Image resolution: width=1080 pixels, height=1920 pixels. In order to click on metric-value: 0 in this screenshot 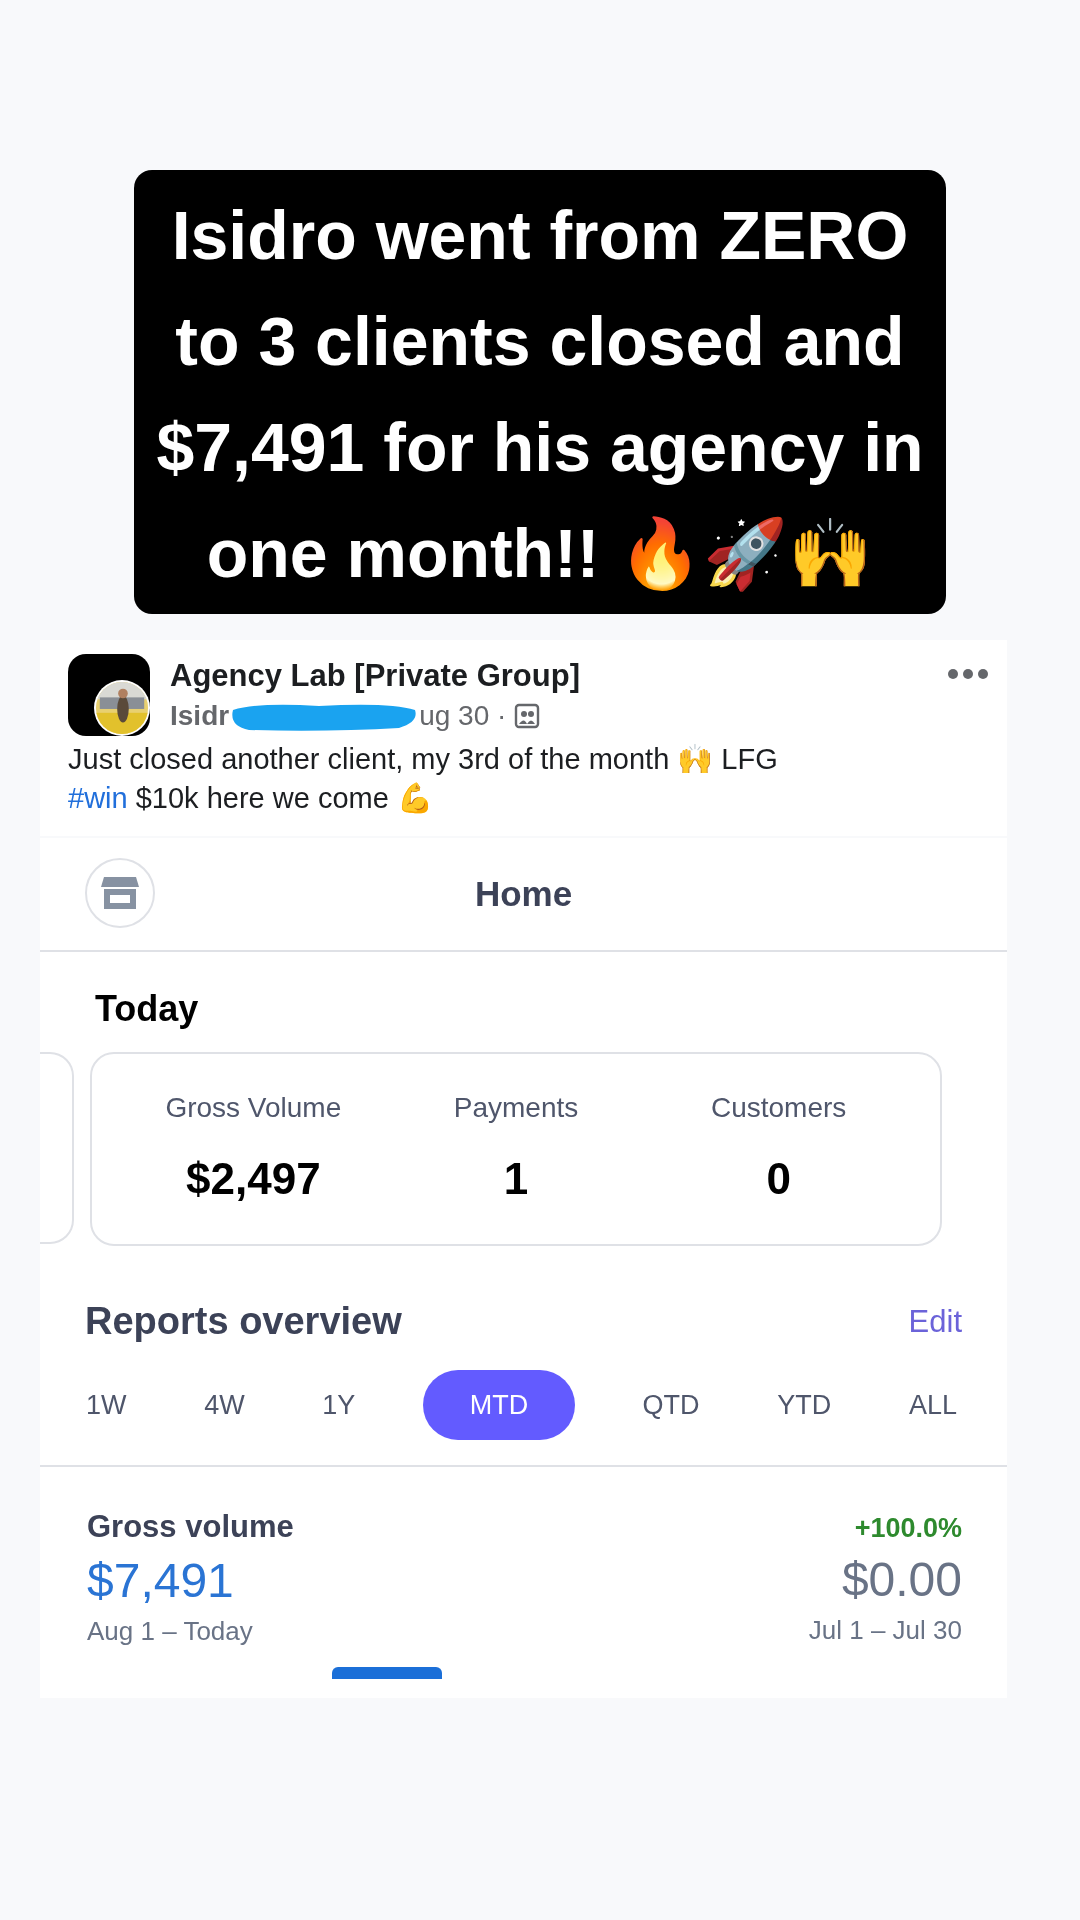, I will do `click(778, 1179)`.